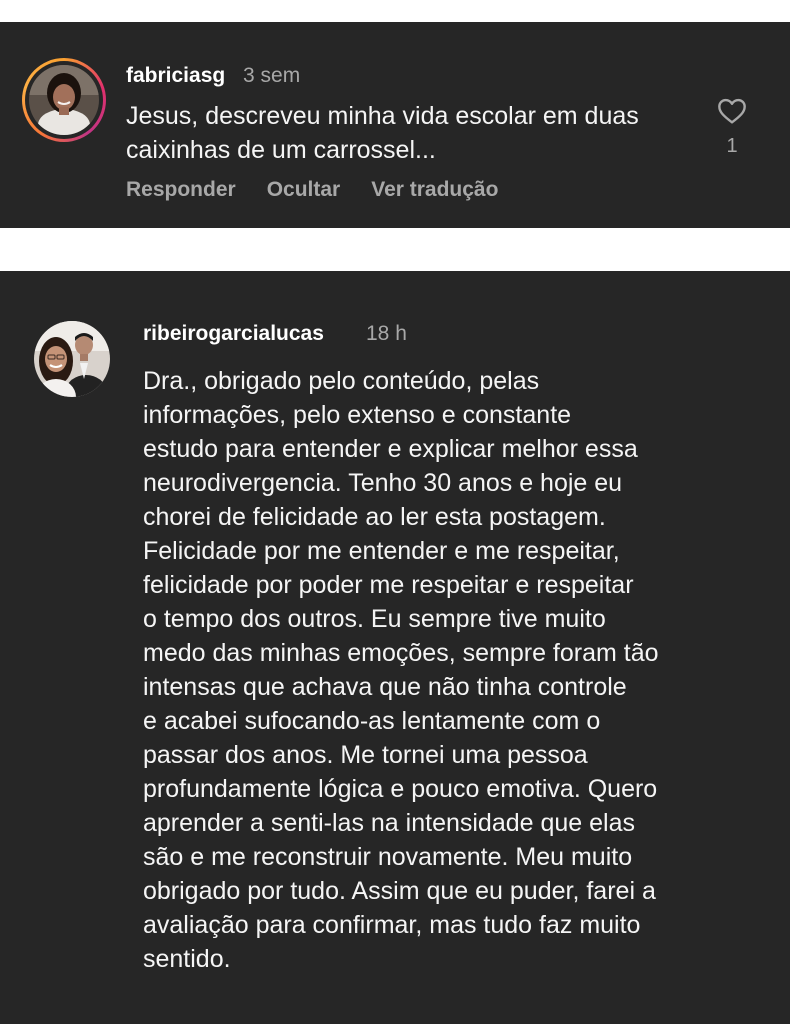 The height and width of the screenshot is (1024, 790). What do you see at coordinates (233, 334) in the screenshot?
I see `comment-username: ribeirogarcialucas` at bounding box center [233, 334].